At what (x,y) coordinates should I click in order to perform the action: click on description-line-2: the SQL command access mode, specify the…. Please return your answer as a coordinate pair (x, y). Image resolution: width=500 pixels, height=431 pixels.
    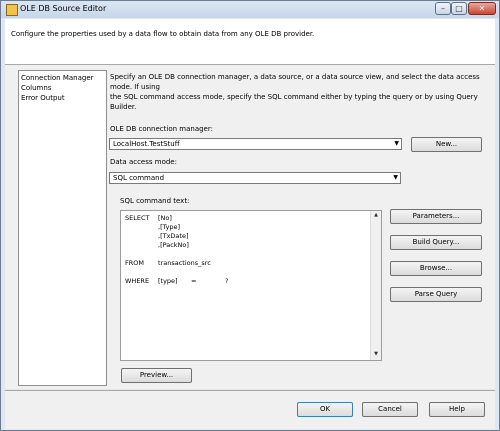
    Looking at the image, I should click on (294, 102).